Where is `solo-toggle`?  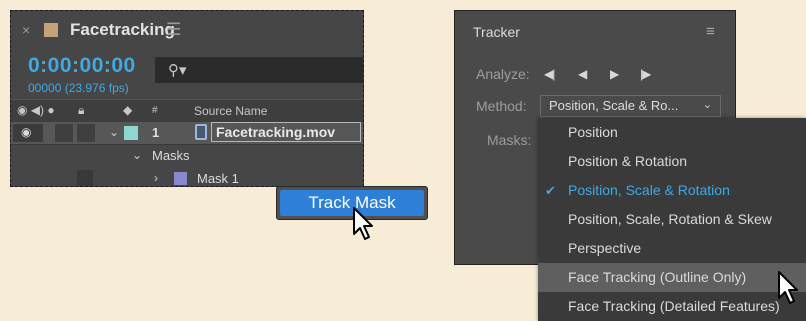
solo-toggle is located at coordinates (64, 133).